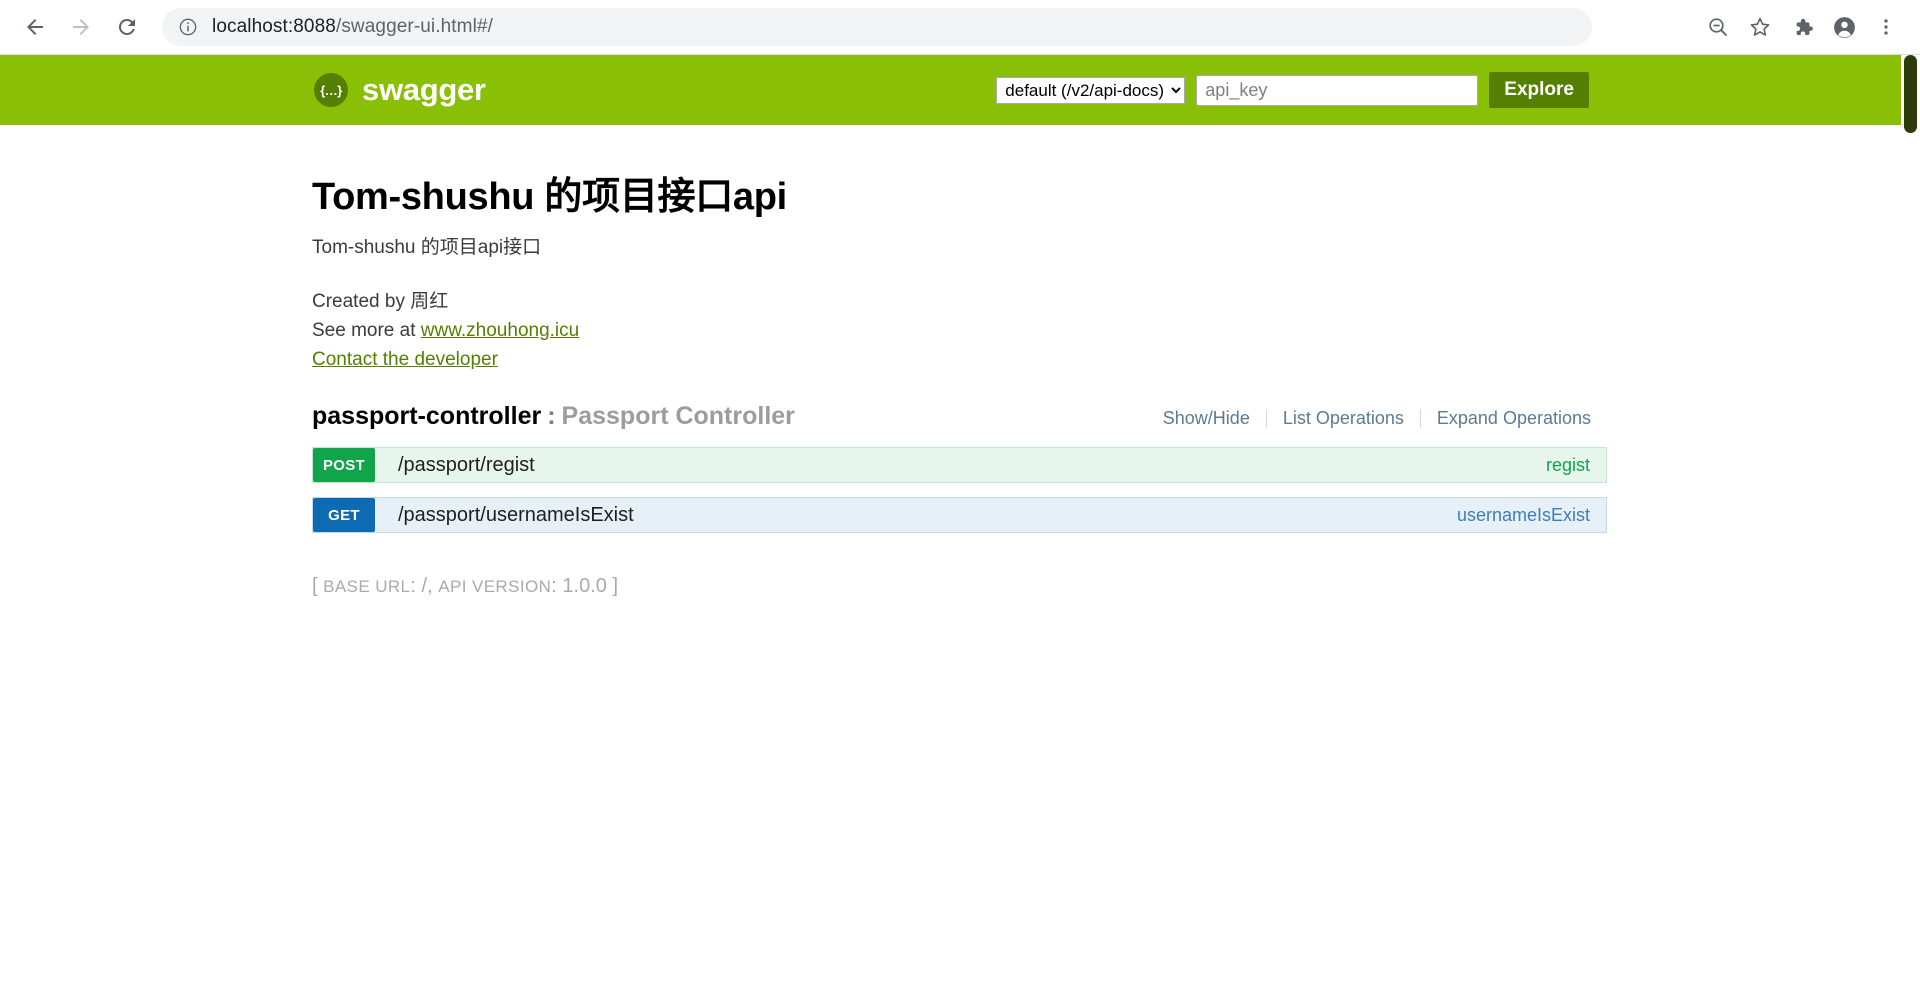 This screenshot has width=1920, height=984. I want to click on url-host: localhost:8088, so click(274, 26).